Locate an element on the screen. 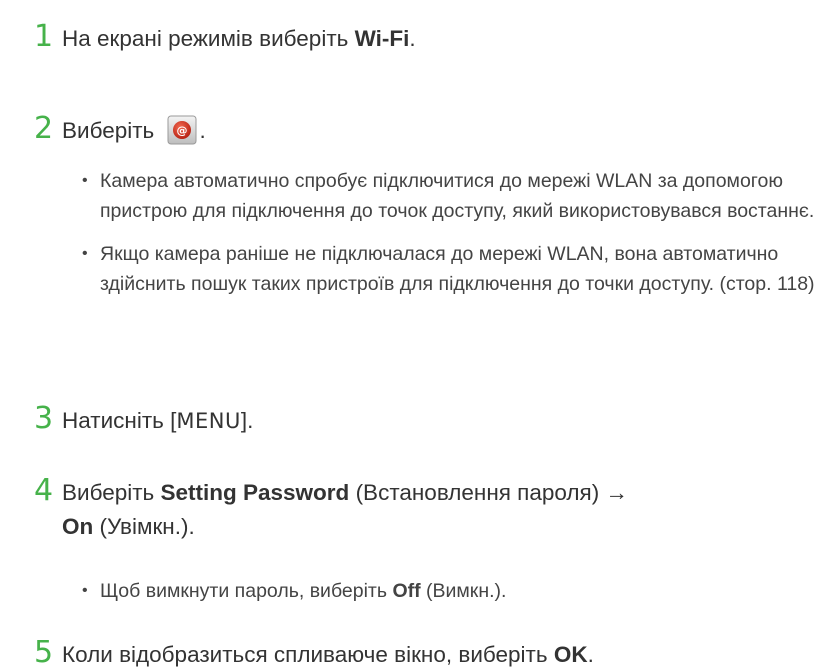  step-number: 5 is located at coordinates (44, 652).